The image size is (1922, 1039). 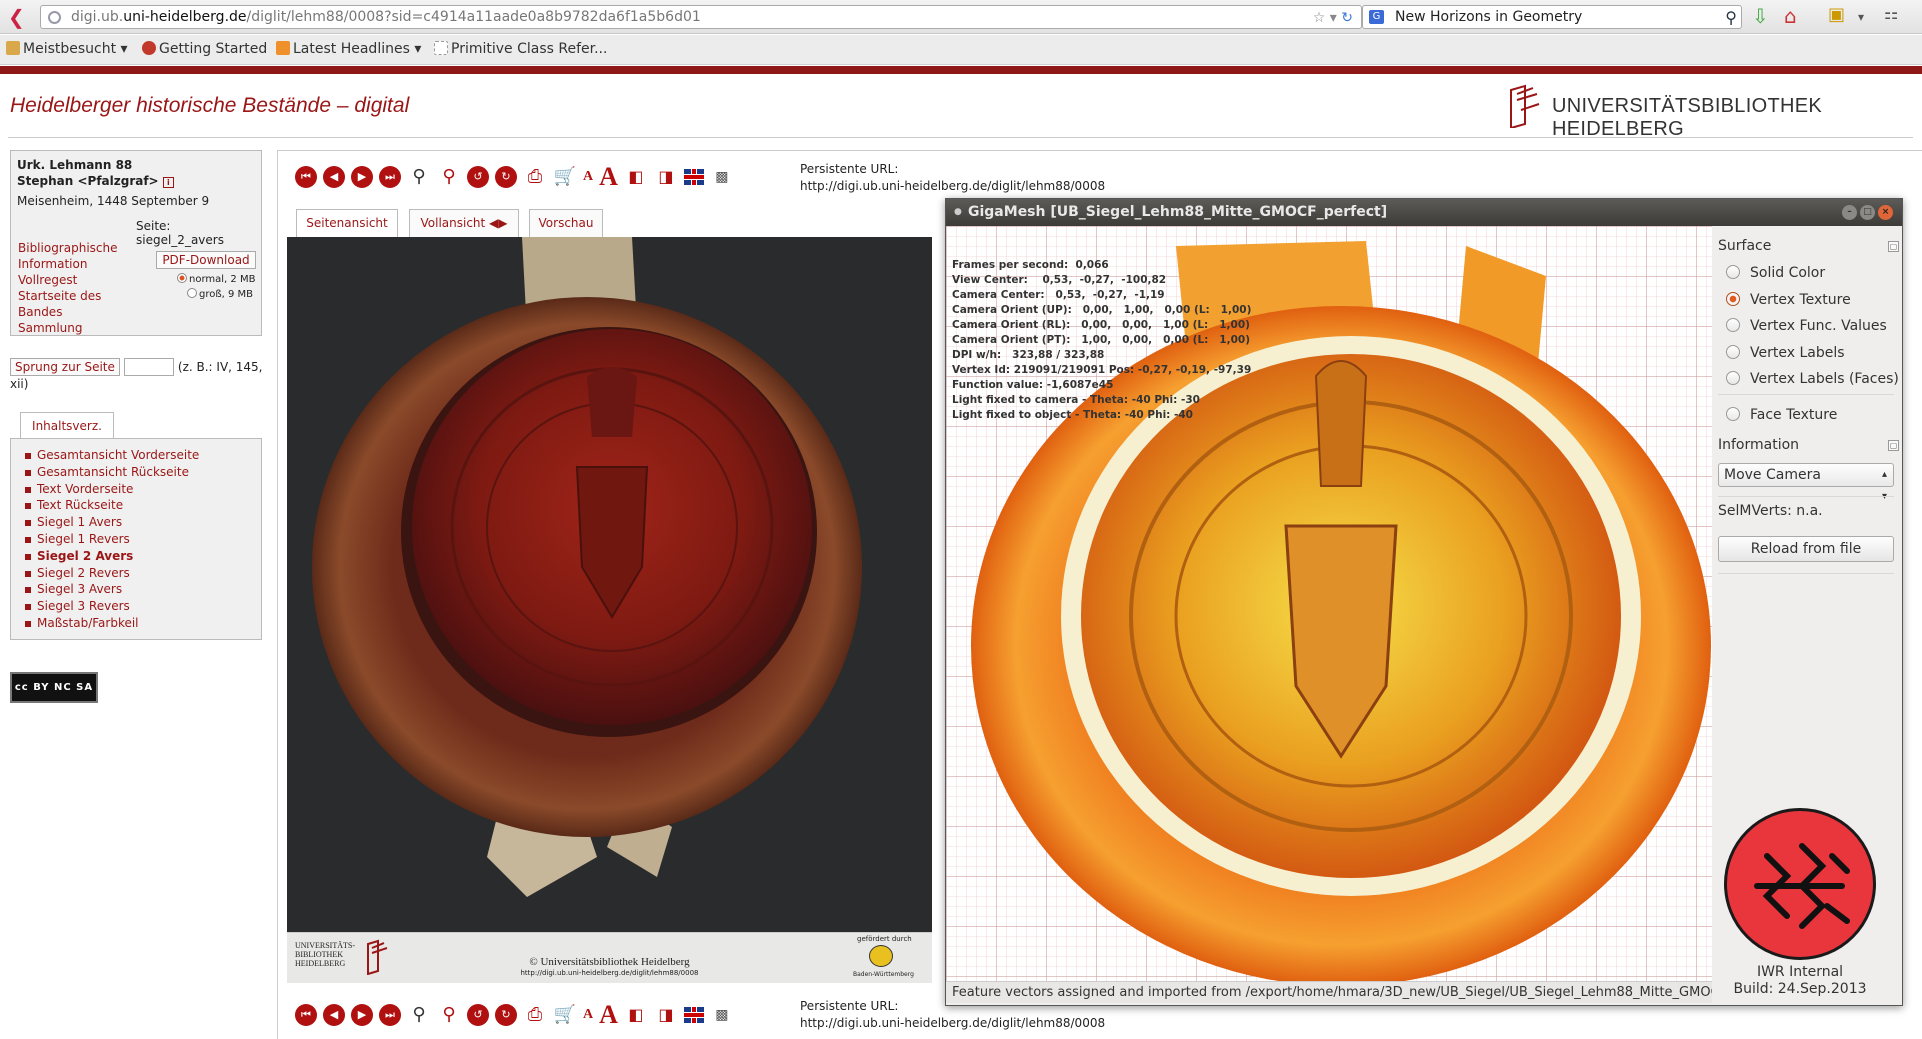 I want to click on toc-item: Siegel 2 Avers, so click(x=138, y=556).